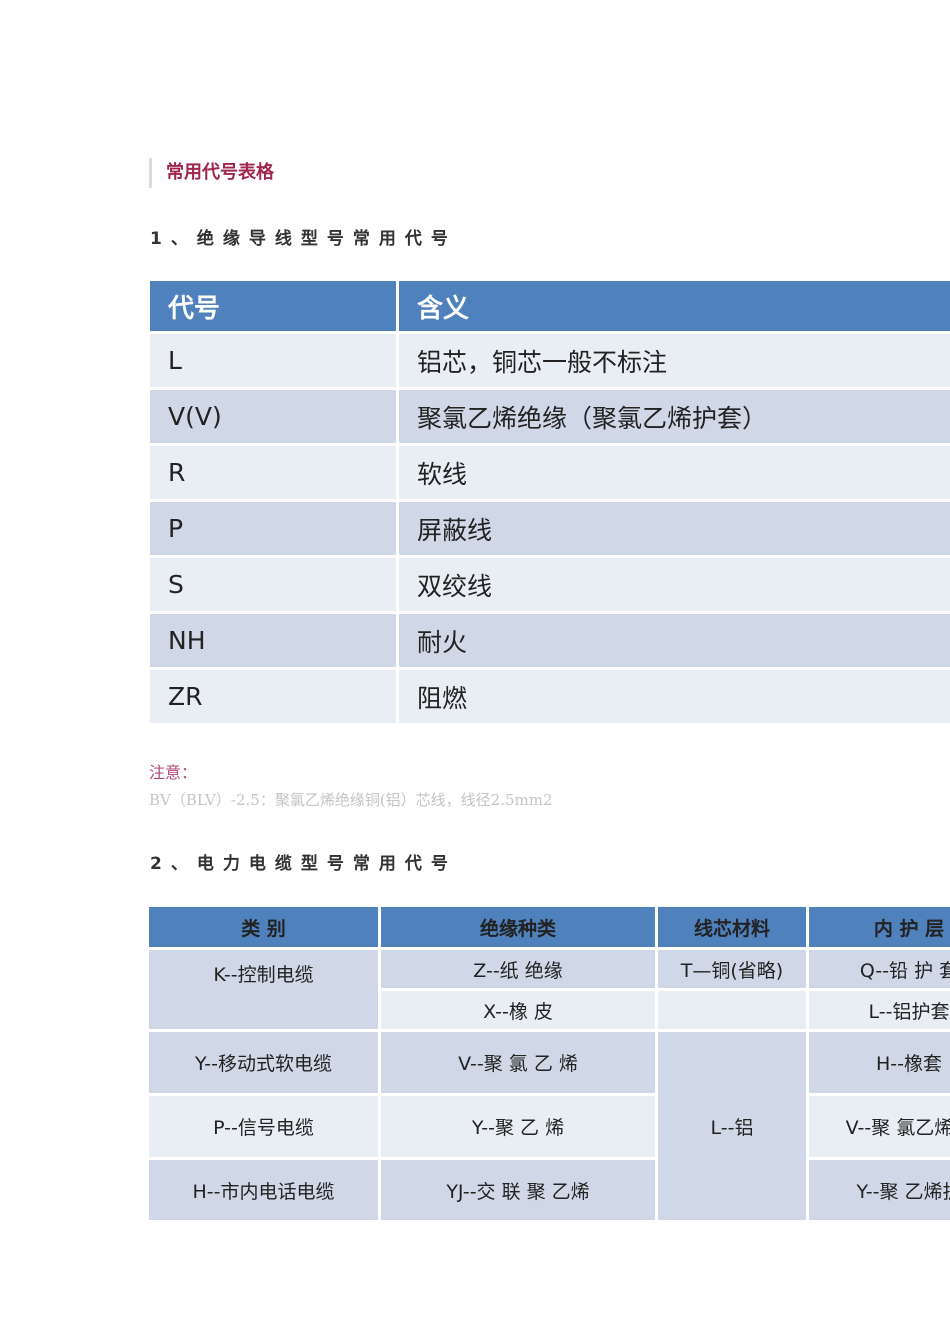 The image size is (950, 1344). Describe the element at coordinates (732, 1126) in the screenshot. I see `core-cell: L--铝` at that location.